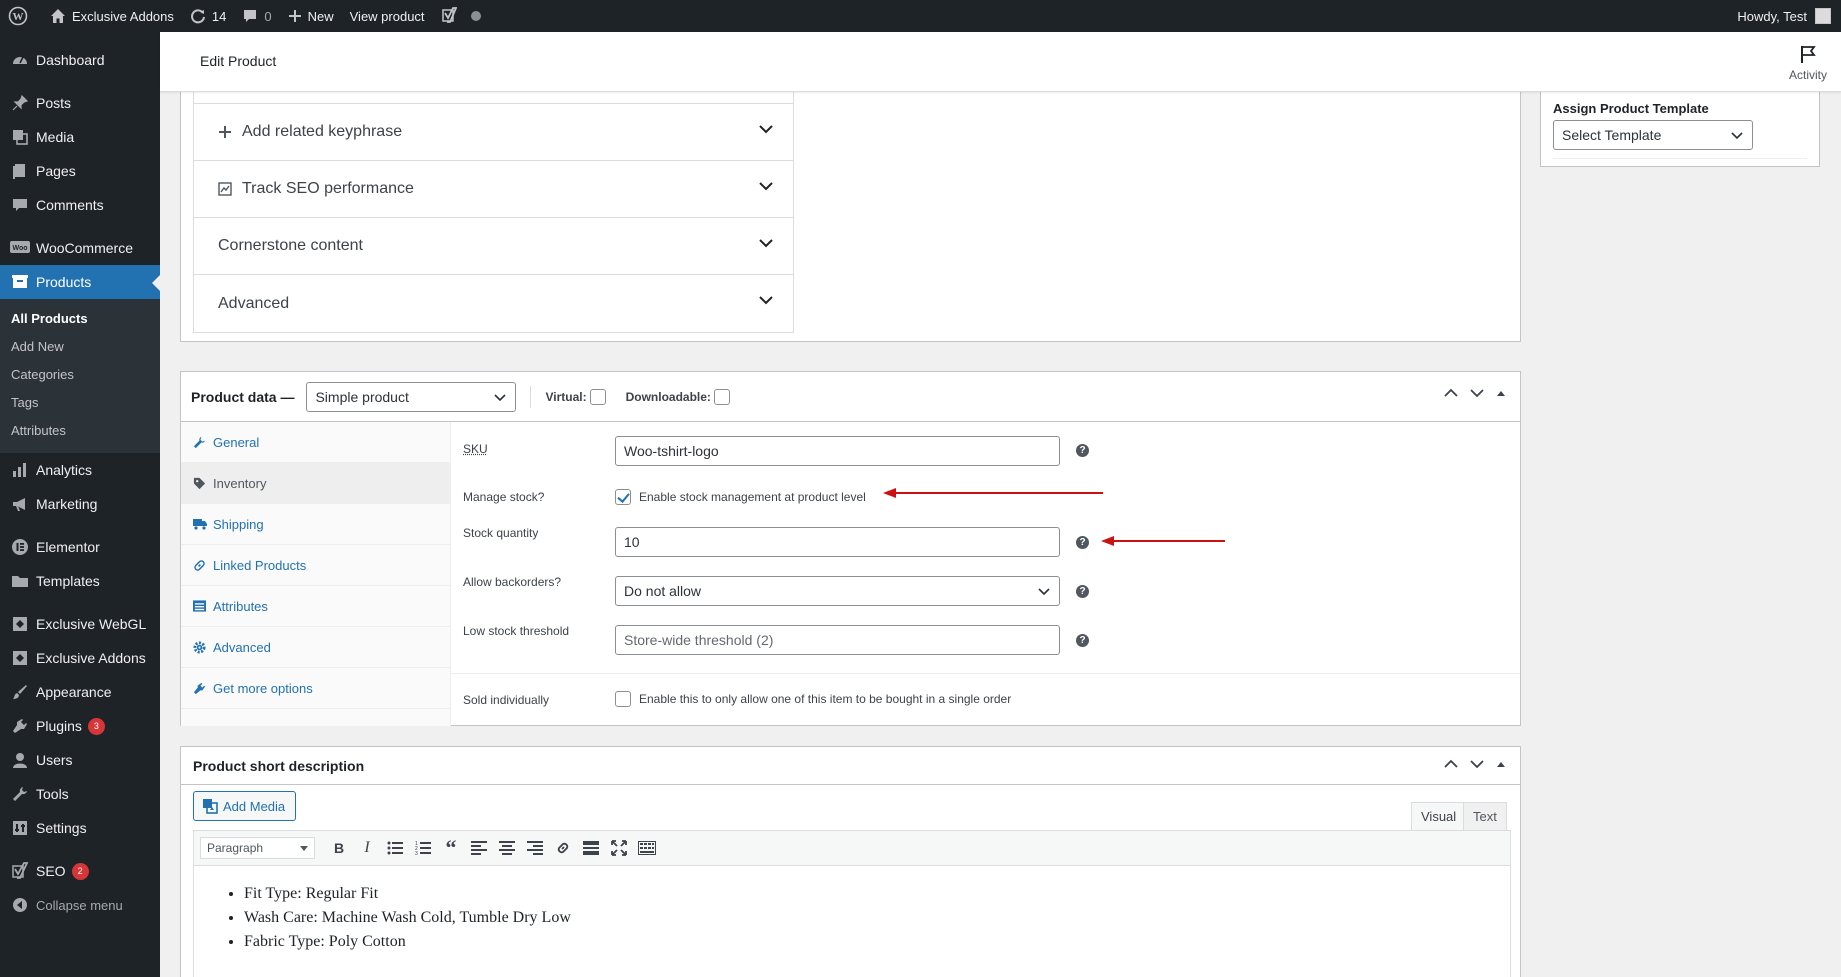  Describe the element at coordinates (315, 483) in the screenshot. I see `tab-inventory: Inventory` at that location.